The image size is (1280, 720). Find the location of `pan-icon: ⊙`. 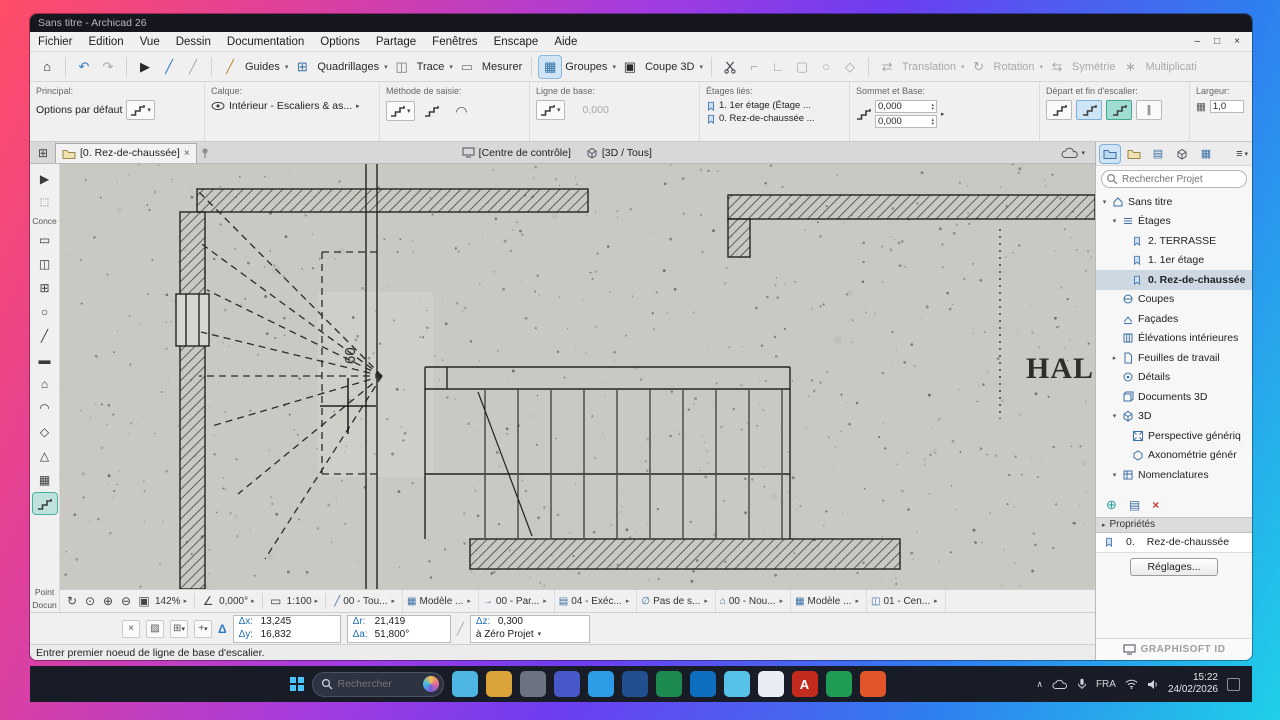

pan-icon: ⊙ is located at coordinates (90, 601).